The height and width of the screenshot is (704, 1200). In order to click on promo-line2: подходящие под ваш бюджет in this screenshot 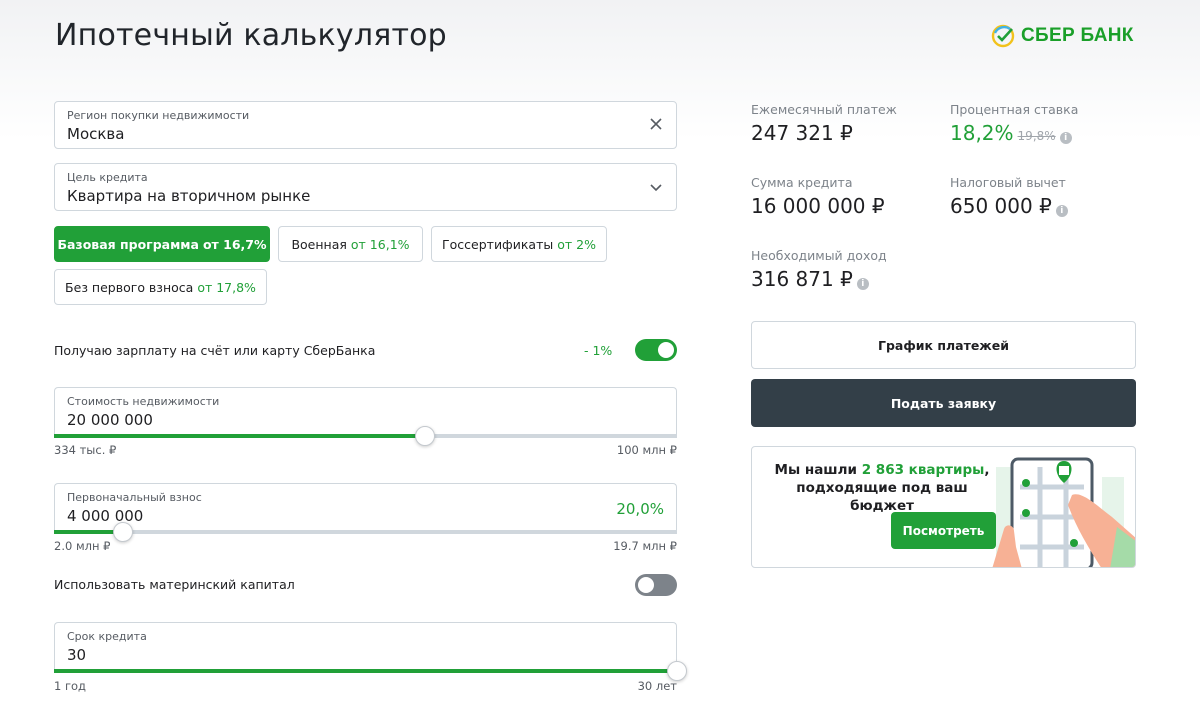, I will do `click(882, 497)`.